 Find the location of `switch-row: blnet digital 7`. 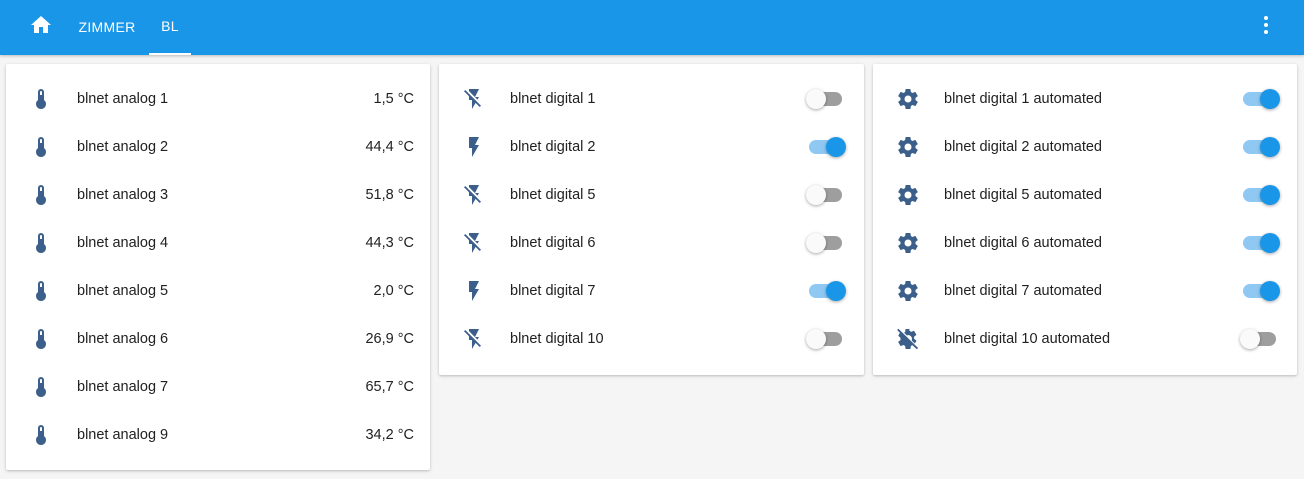

switch-row: blnet digital 7 is located at coordinates (651, 291).